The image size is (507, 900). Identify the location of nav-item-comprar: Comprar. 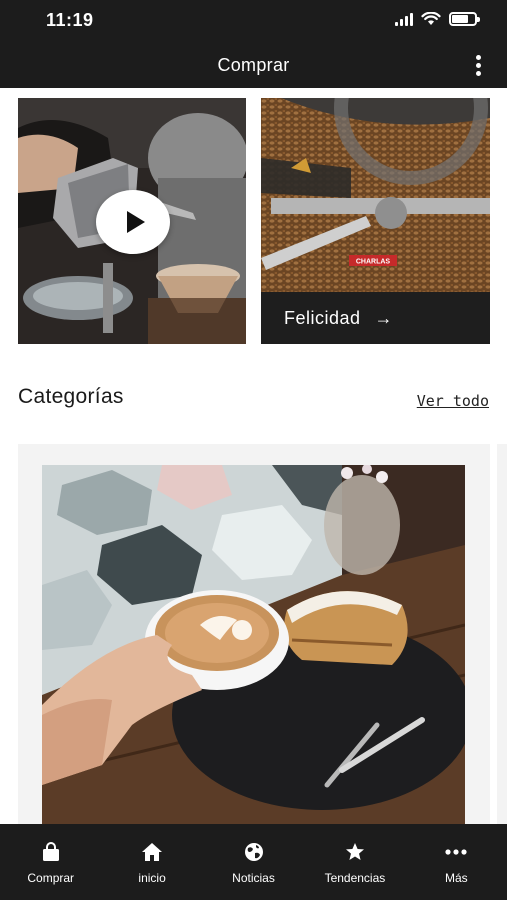
(50, 862).